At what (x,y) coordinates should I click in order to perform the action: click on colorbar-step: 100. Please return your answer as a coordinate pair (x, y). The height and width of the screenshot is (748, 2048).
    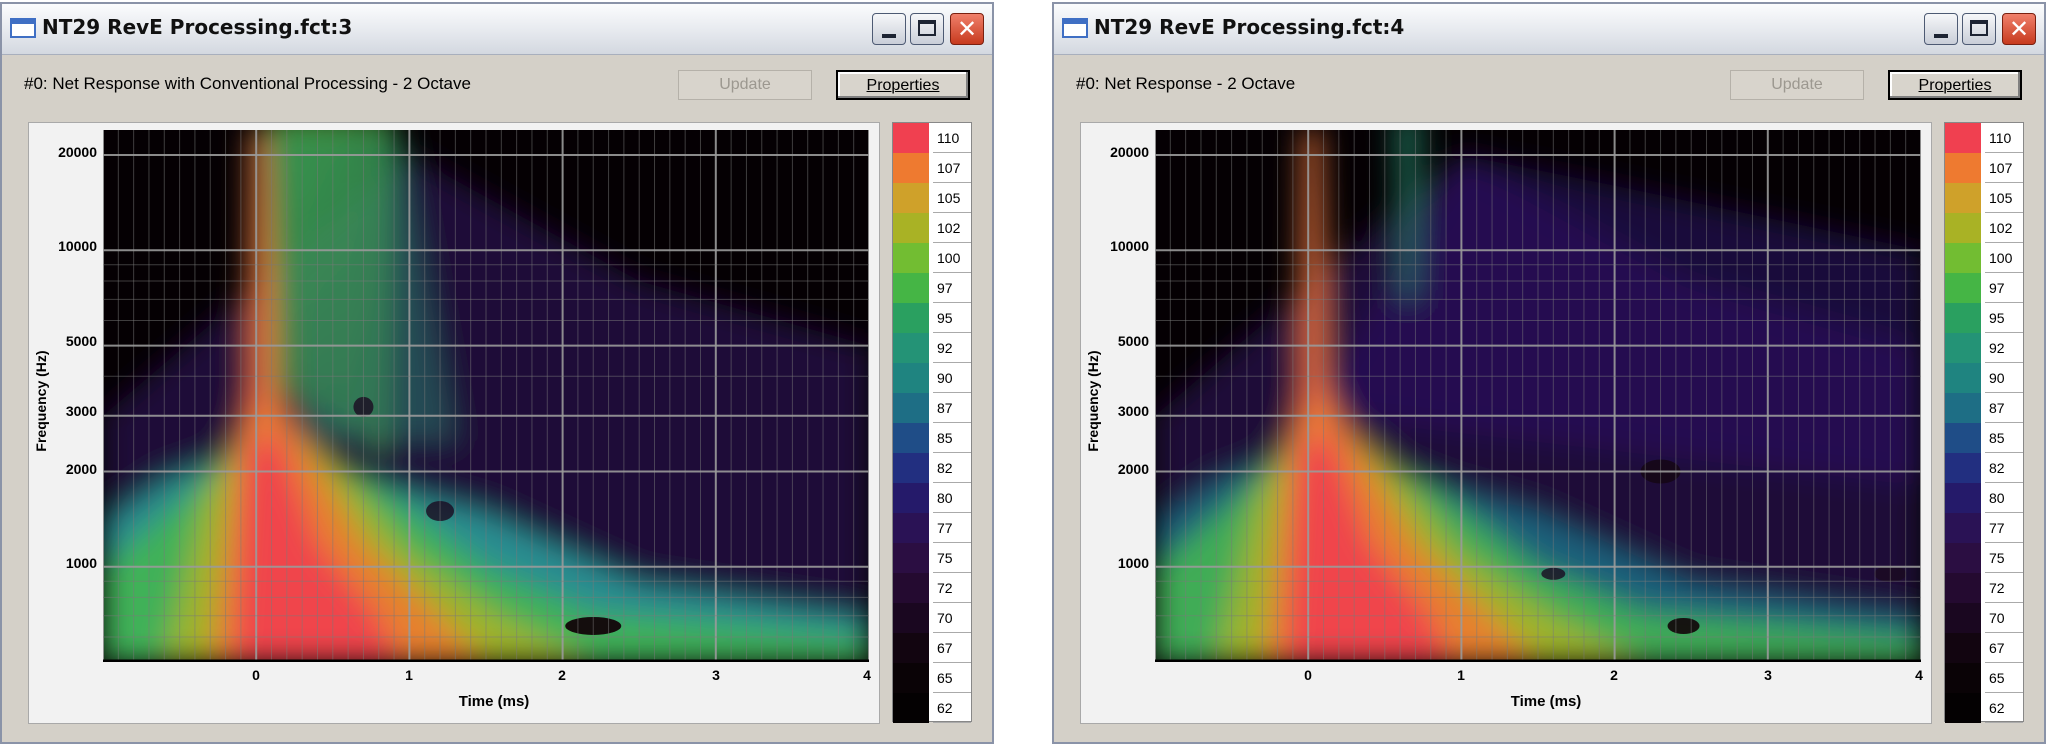
    Looking at the image, I should click on (932, 258).